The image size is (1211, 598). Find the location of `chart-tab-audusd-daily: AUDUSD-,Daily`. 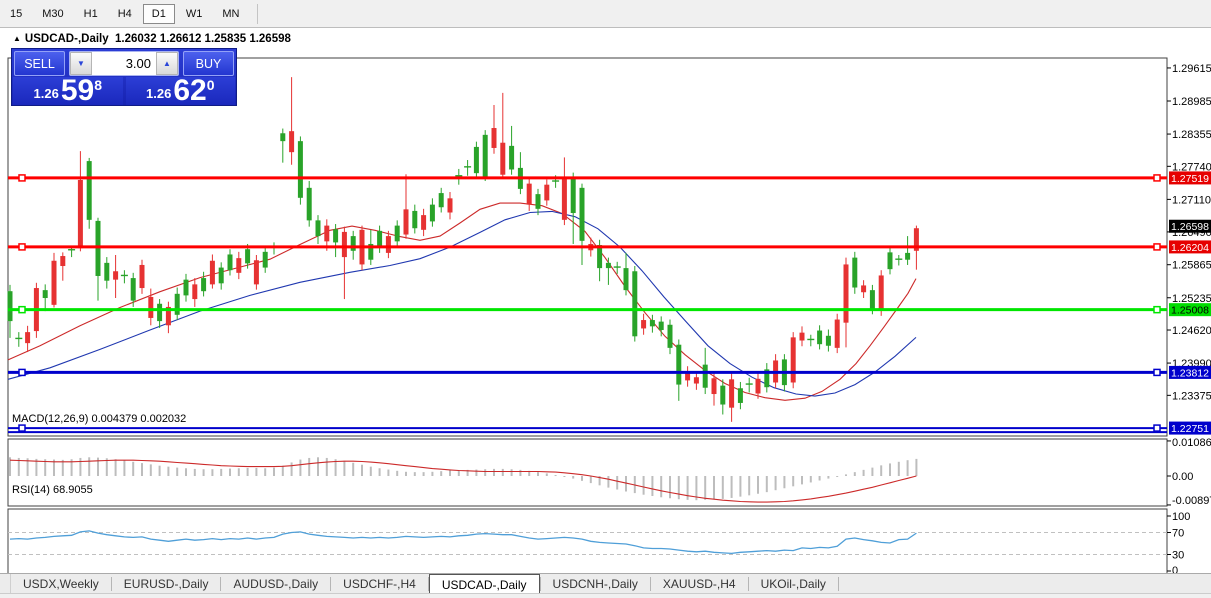

chart-tab-audusd-daily: AUDUSD-,Daily is located at coordinates (275, 584).